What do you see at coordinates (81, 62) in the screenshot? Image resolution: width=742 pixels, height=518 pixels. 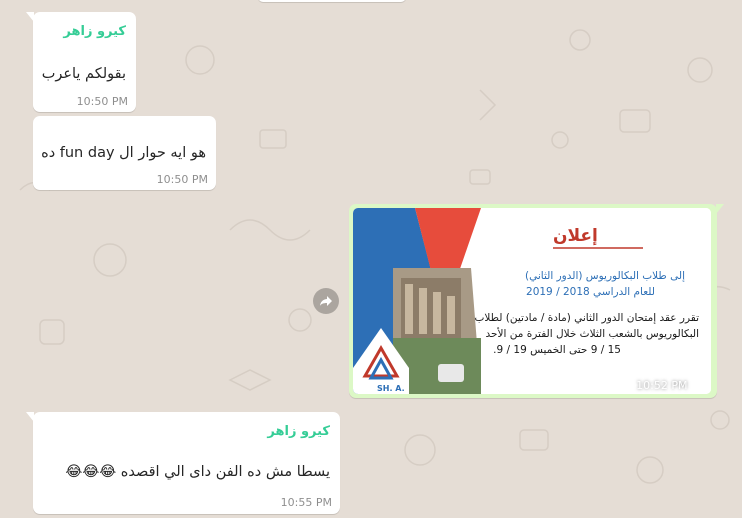 I see `incoming-message: كيرو زاهر بقولكم ياعرب 10:50 PM` at bounding box center [81, 62].